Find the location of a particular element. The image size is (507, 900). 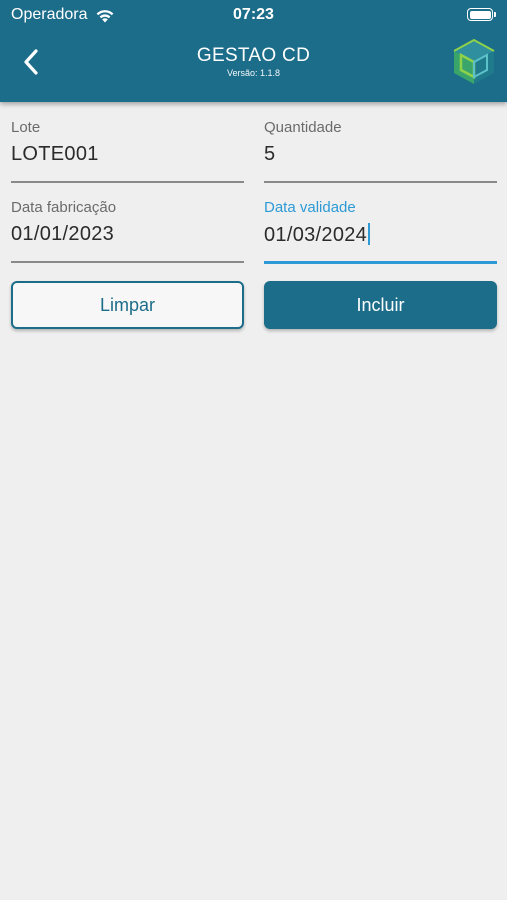

cube-logo-icon is located at coordinates (474, 61).